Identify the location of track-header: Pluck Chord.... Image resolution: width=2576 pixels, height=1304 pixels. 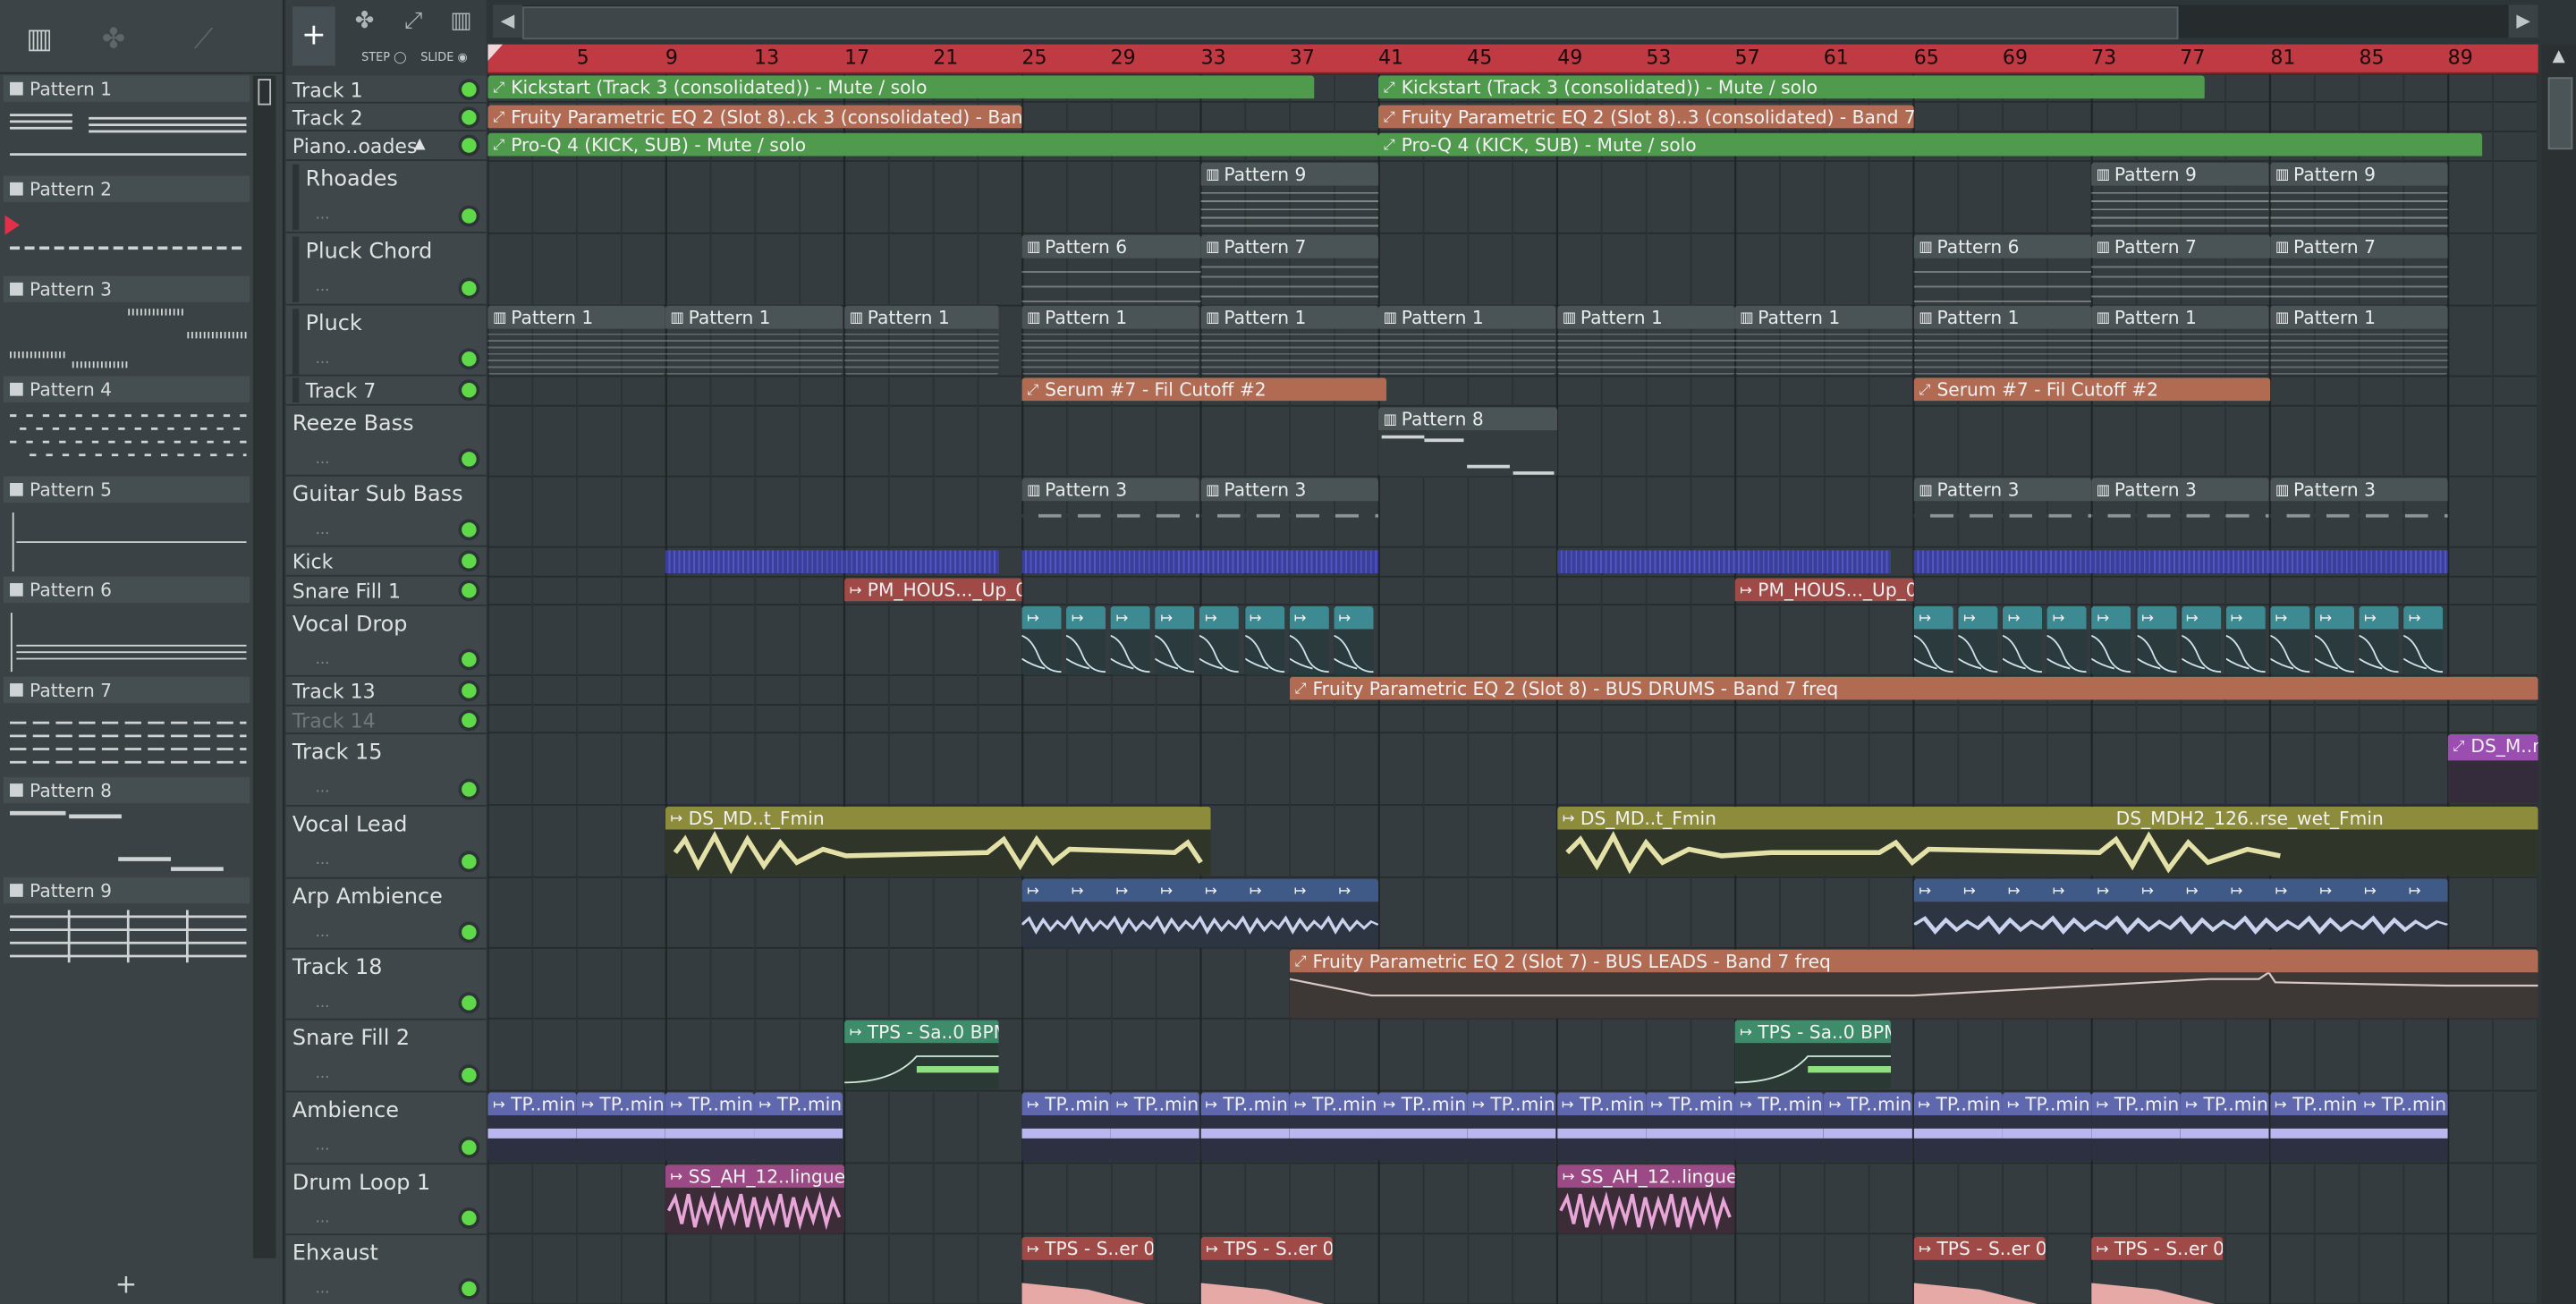
(386, 270).